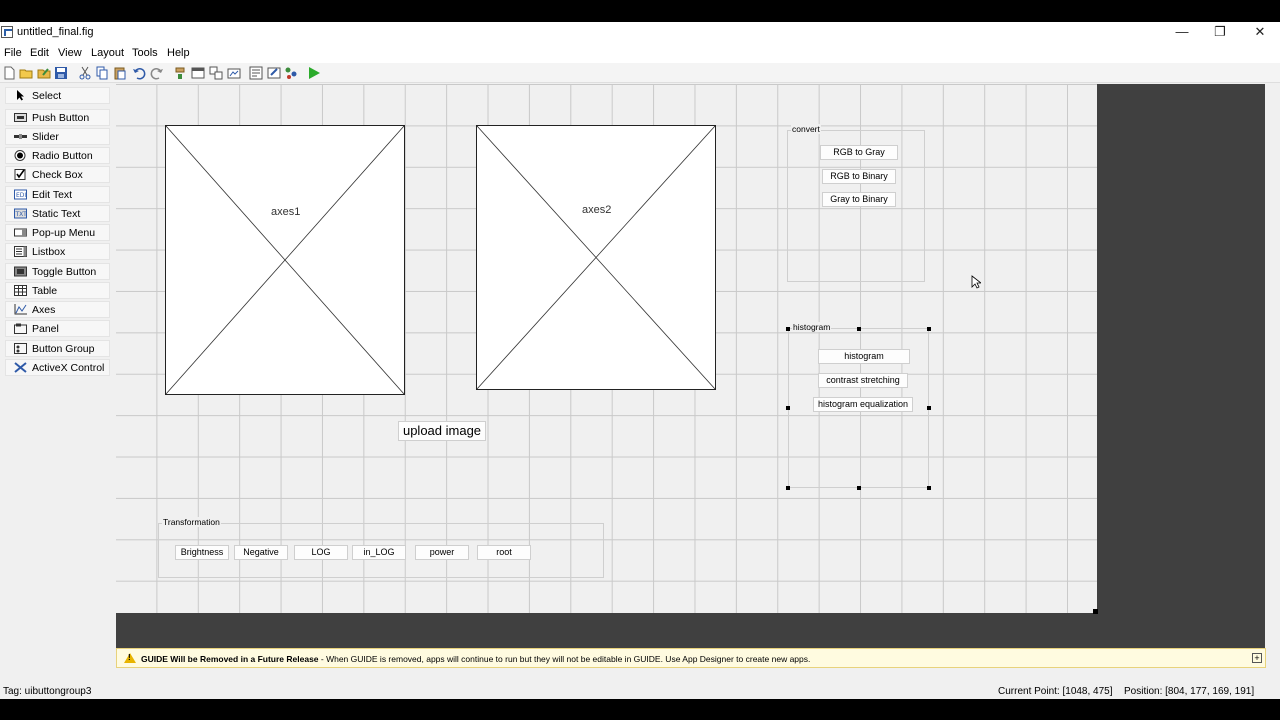 The image size is (1280, 720). What do you see at coordinates (859, 176) in the screenshot?
I see `rgb-to-binary-button: RGB to Binary` at bounding box center [859, 176].